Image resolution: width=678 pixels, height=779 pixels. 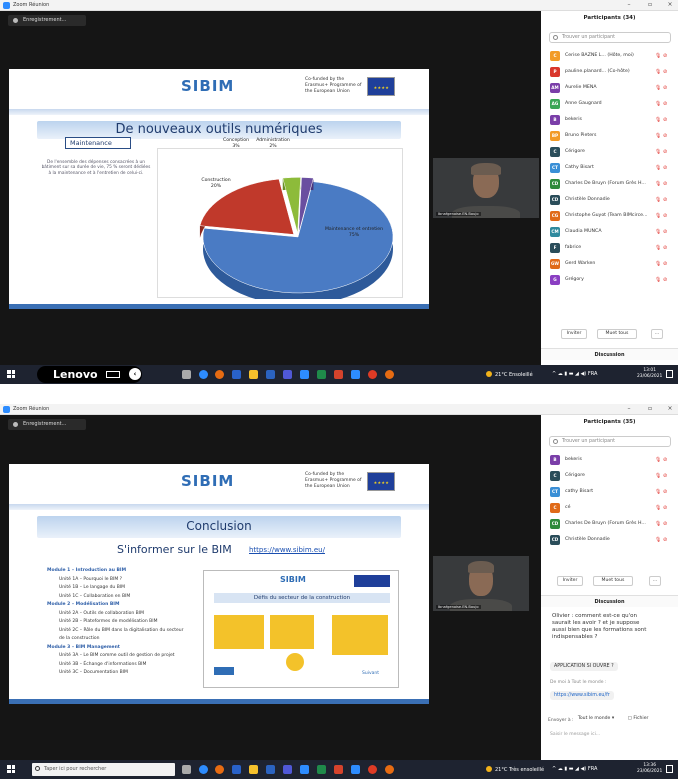 I want to click on chat-link: https://www.sibim.eu/fr, so click(x=582, y=695).